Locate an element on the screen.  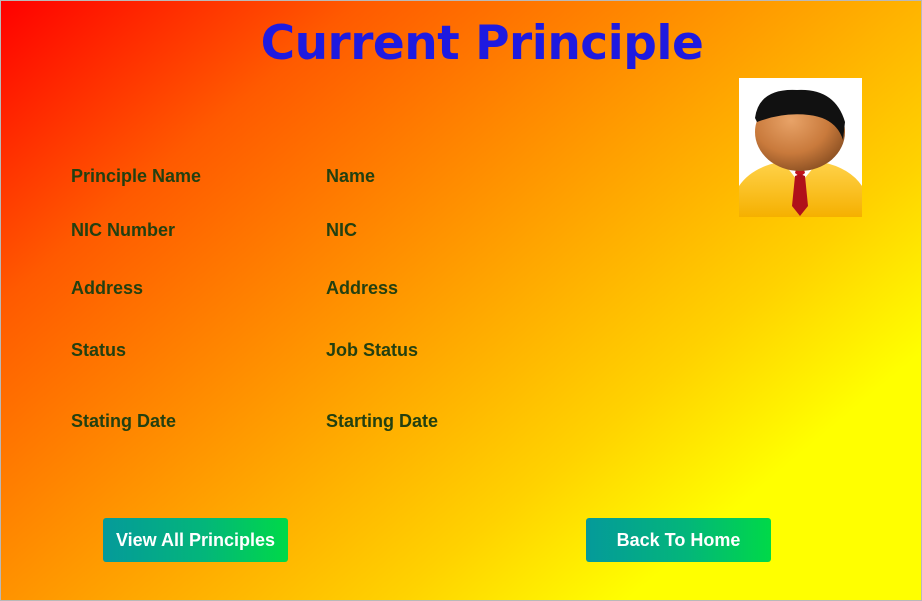
starting-date-value: Starting Date is located at coordinates (382, 421).